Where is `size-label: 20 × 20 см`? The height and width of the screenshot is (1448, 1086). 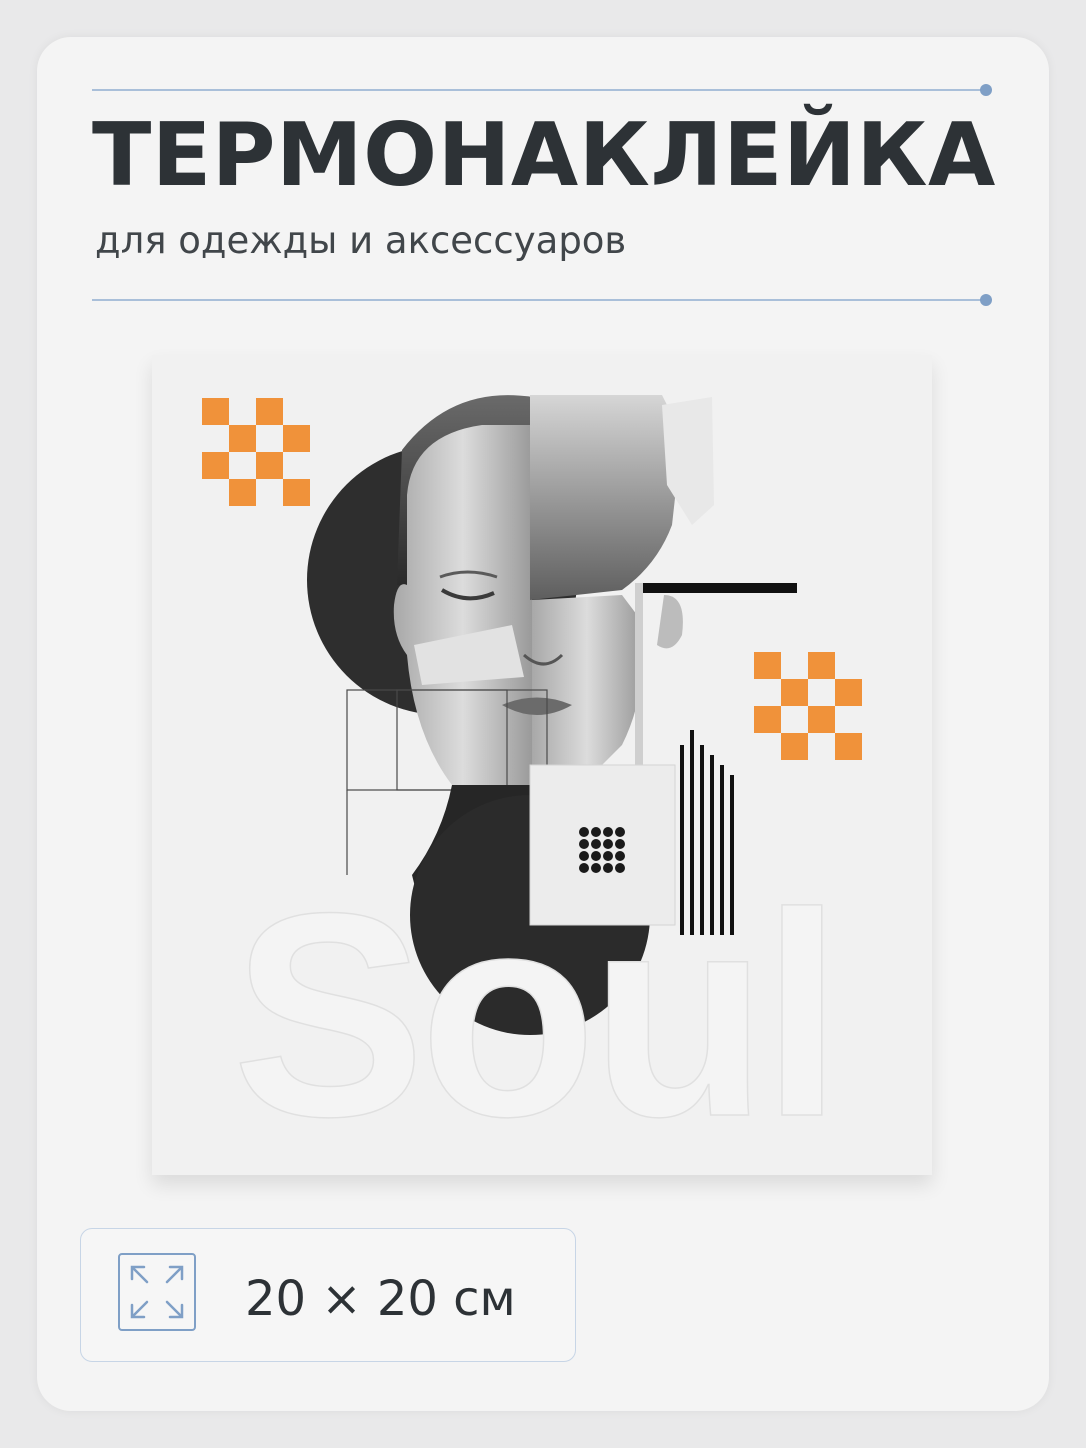 size-label: 20 × 20 см is located at coordinates (380, 1299).